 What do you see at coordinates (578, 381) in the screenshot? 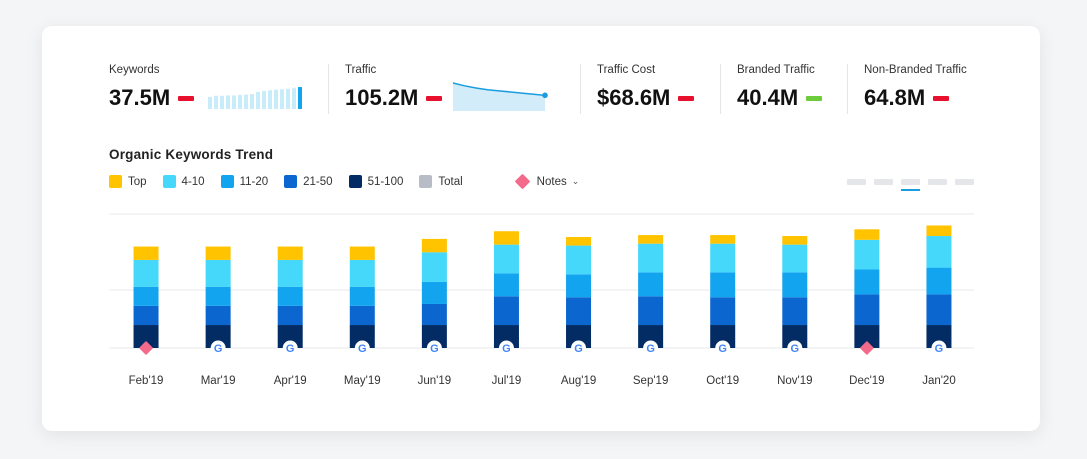
I see `x-tick-label: Aug'19` at bounding box center [578, 381].